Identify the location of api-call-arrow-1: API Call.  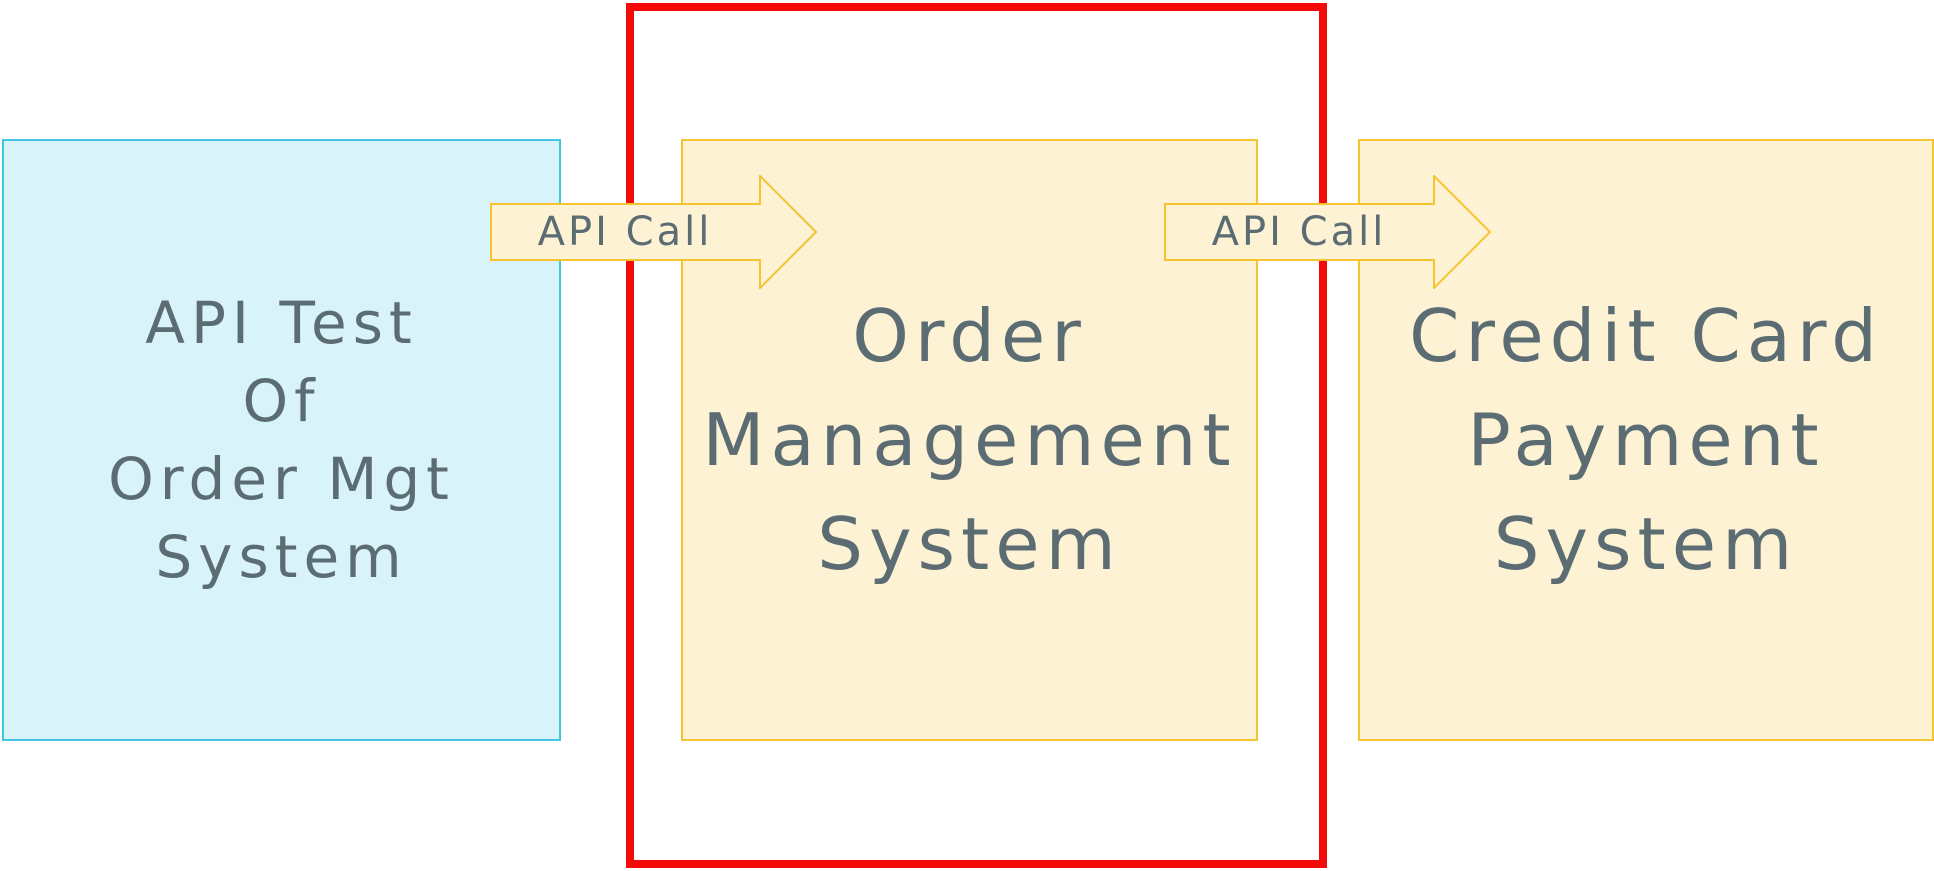
(654, 232).